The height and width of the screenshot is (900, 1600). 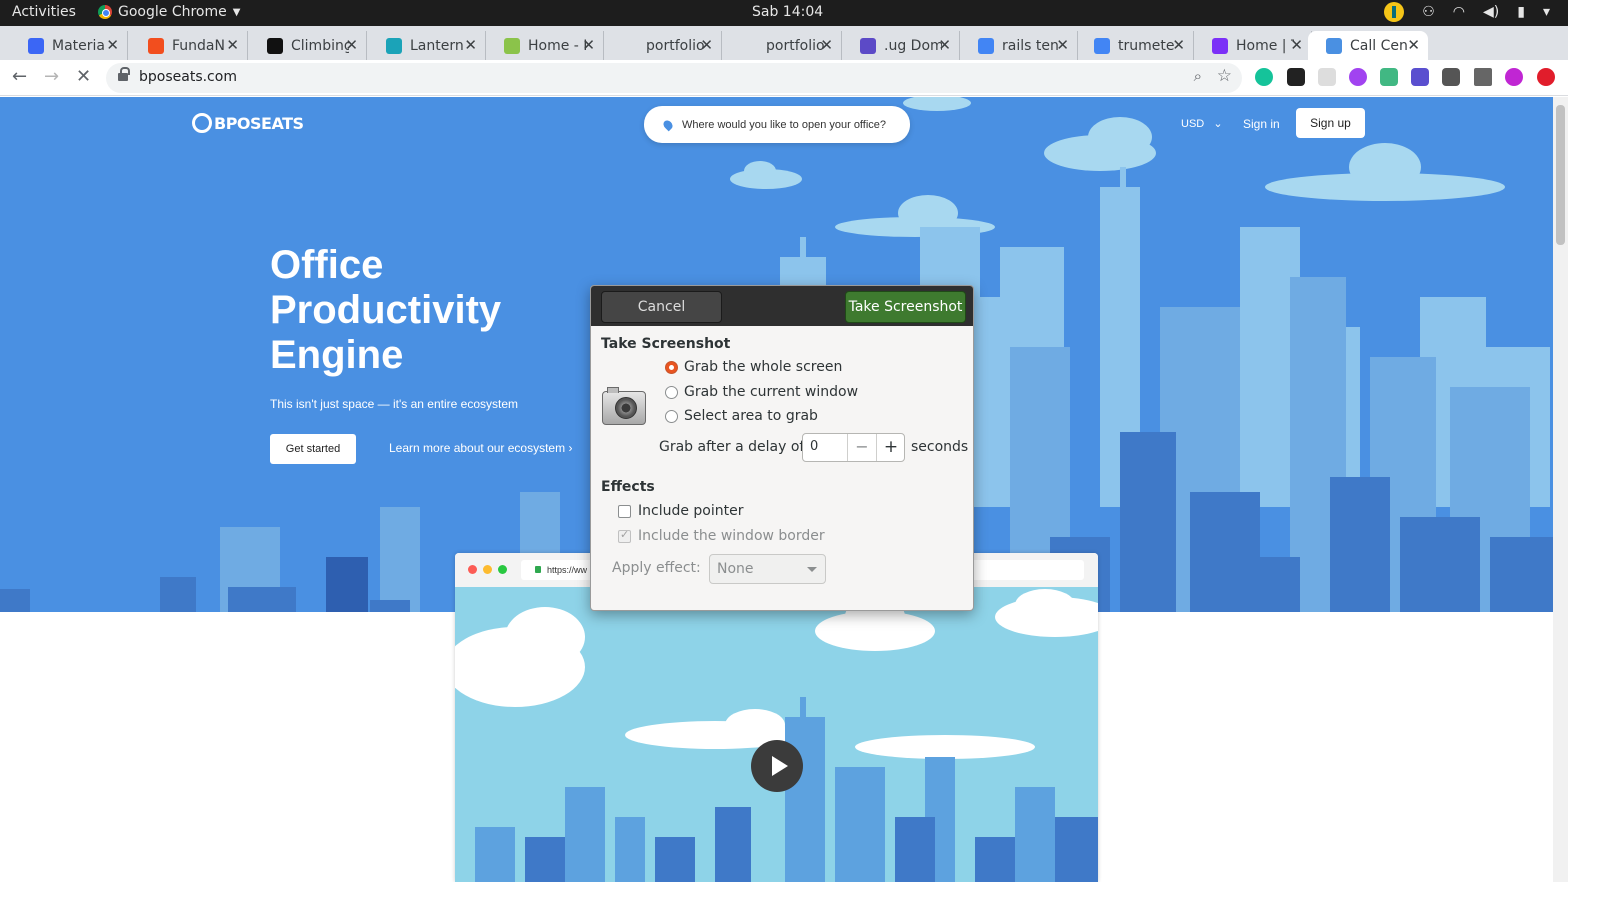 I want to click on lock-icon, so click(x=124, y=75).